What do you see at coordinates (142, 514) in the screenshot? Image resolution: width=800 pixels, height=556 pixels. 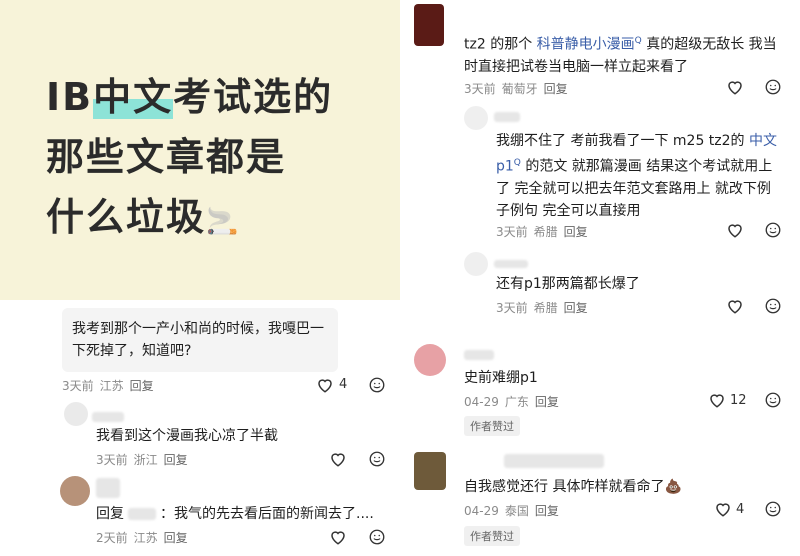 I see `reply-target-blurred` at bounding box center [142, 514].